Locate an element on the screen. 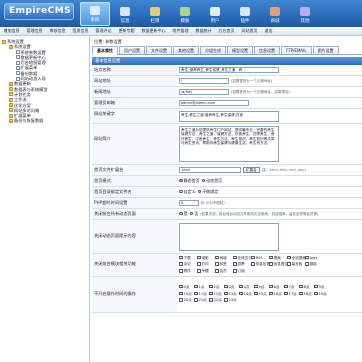 This screenshot has height=362, width=362. hour-checkbox: 22点 is located at coordinates (216, 300).